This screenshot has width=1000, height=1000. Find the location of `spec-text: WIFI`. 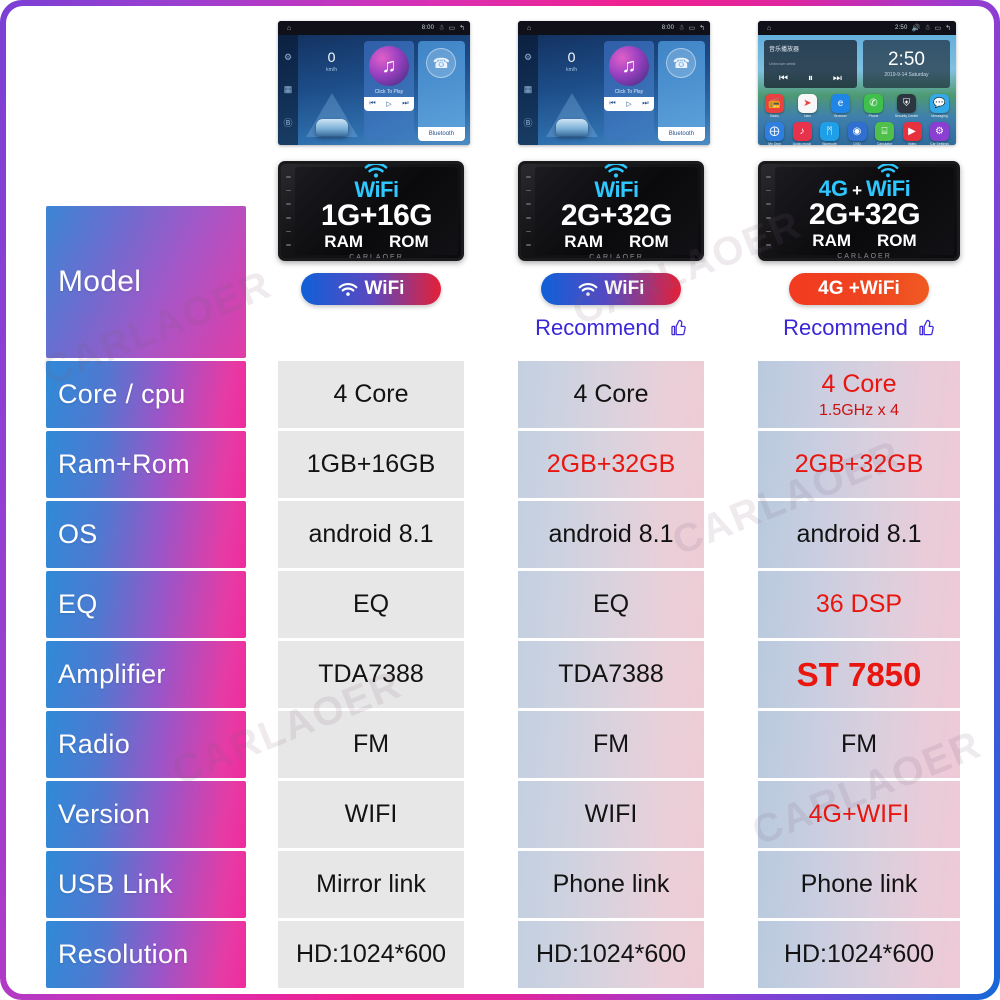

spec-text: WIFI is located at coordinates (371, 814).